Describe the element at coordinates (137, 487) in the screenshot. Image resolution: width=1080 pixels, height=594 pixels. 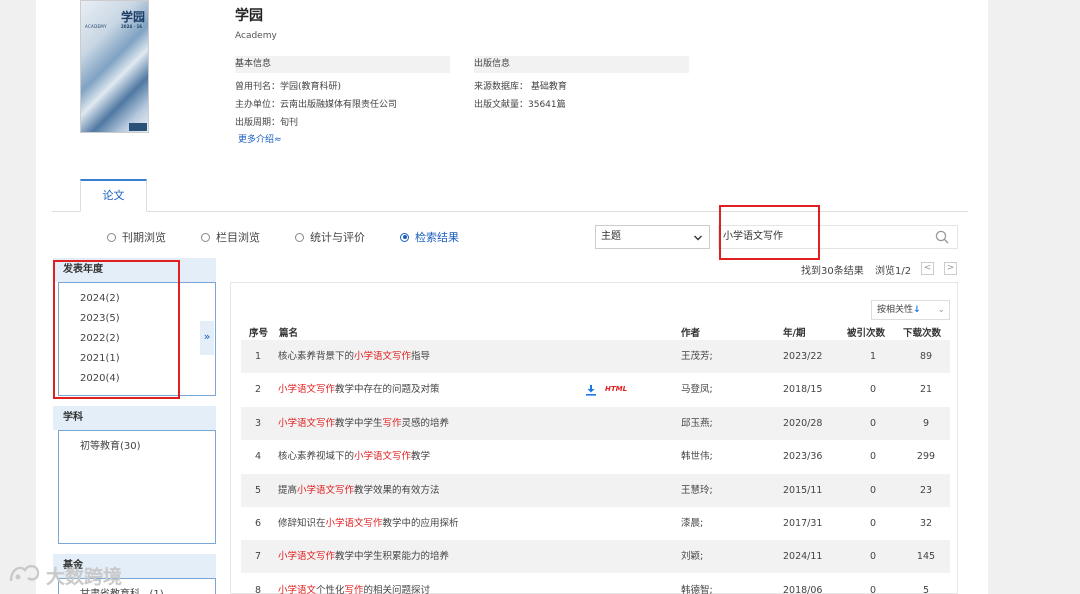
I see `facet-subject-list: 初等教育(30)` at that location.